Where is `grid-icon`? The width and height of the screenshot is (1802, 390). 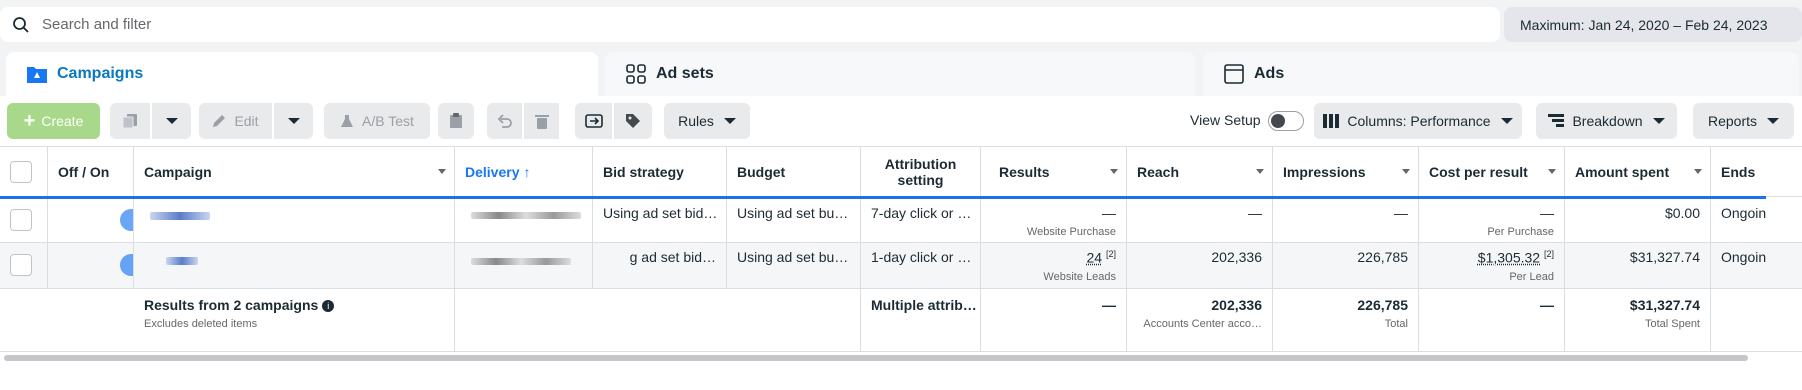 grid-icon is located at coordinates (636, 74).